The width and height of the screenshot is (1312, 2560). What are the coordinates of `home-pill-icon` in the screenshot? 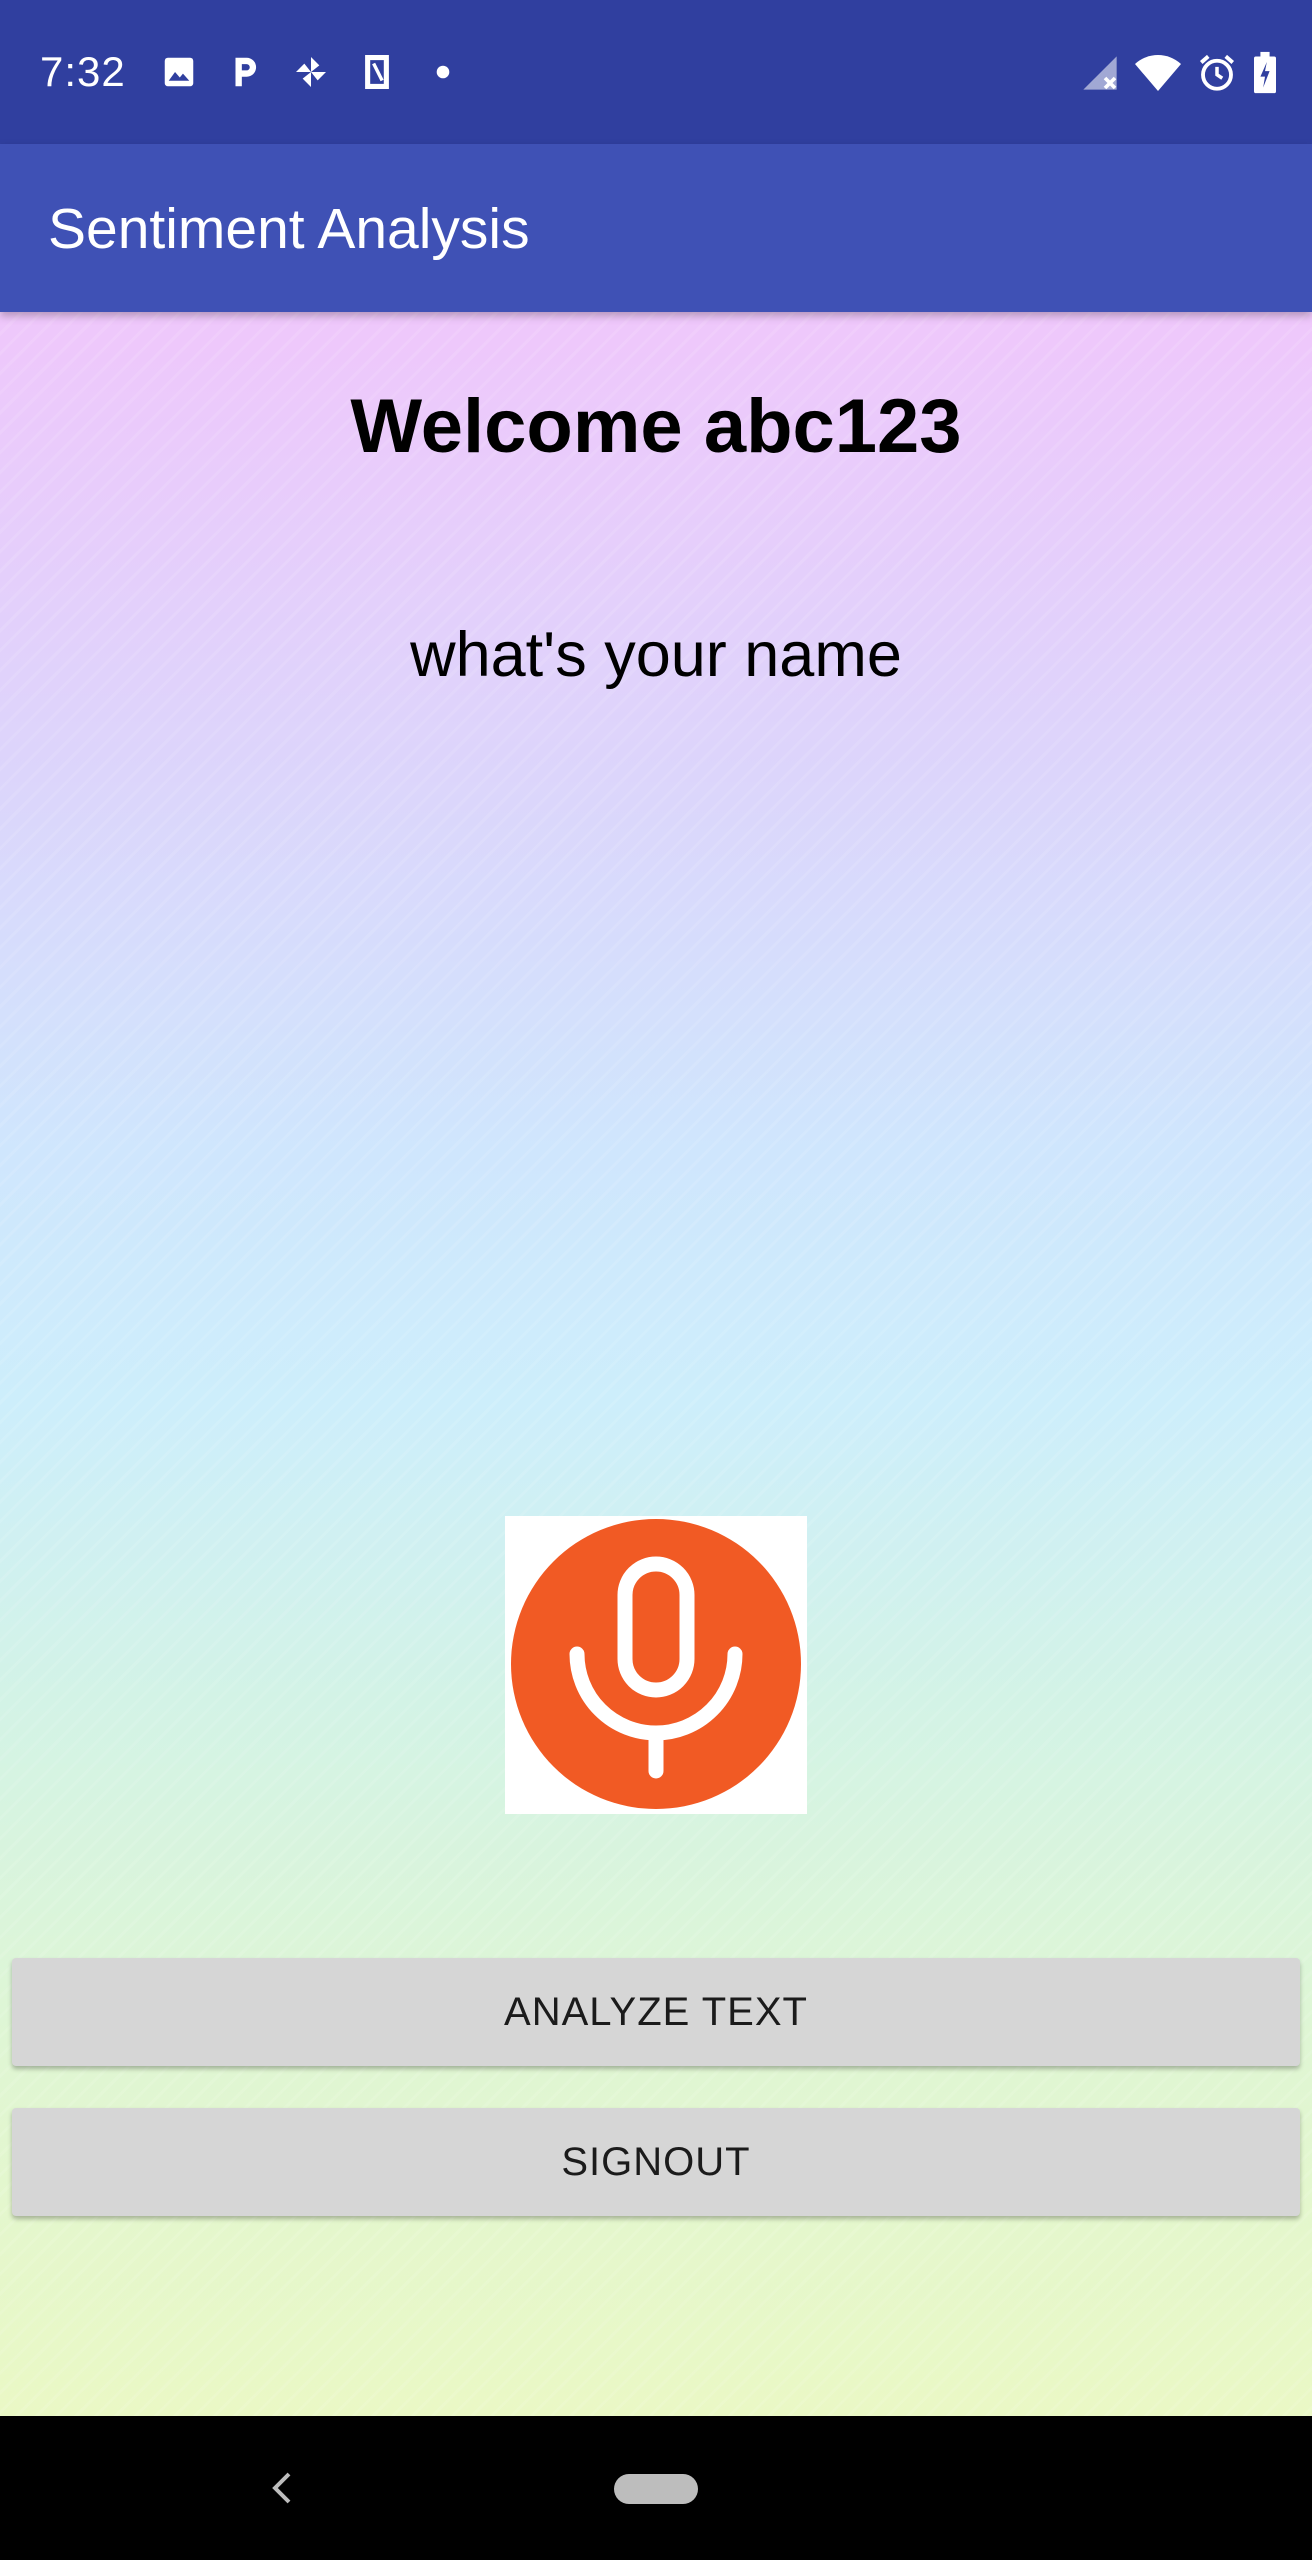 It's located at (656, 2489).